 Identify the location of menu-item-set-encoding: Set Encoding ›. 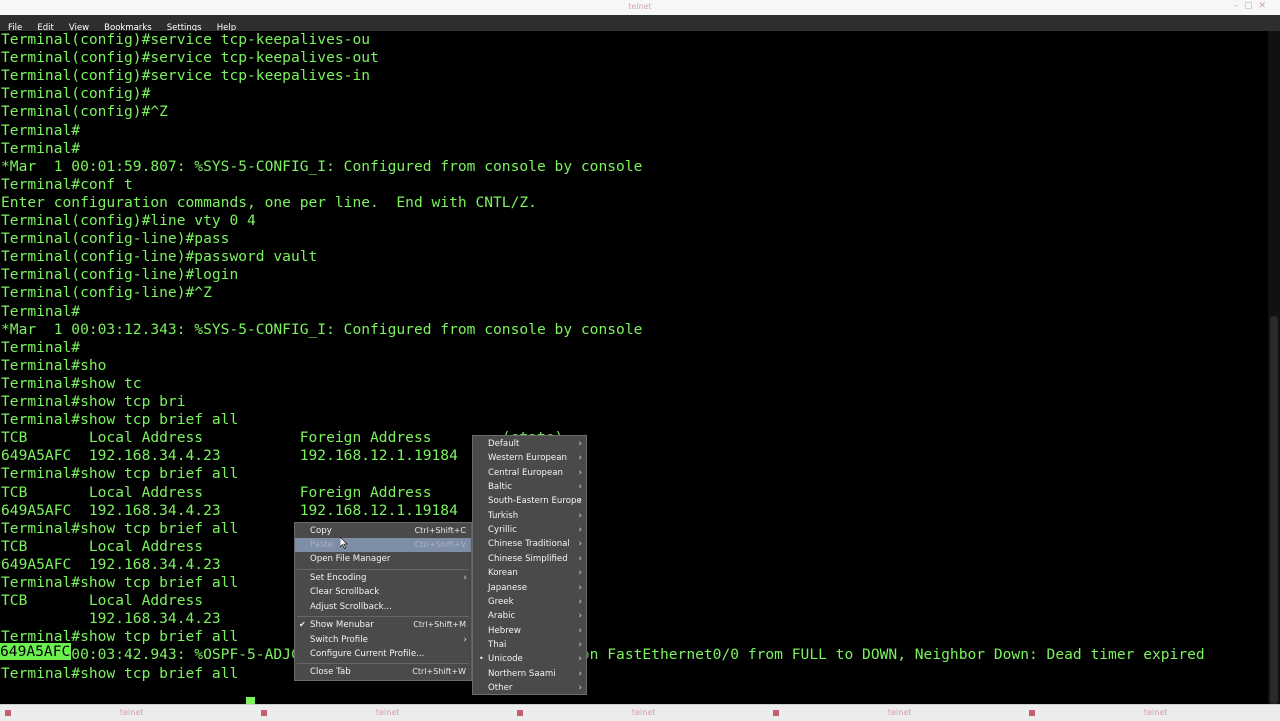
(383, 578).